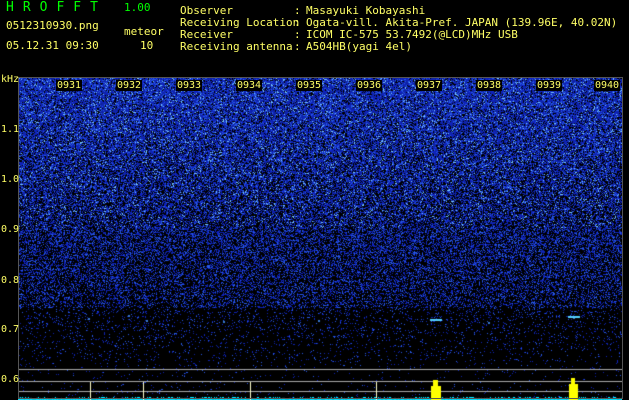 The height and width of the screenshot is (400, 629). What do you see at coordinates (10, 229) in the screenshot?
I see `y-tick-label: 0.9` at bounding box center [10, 229].